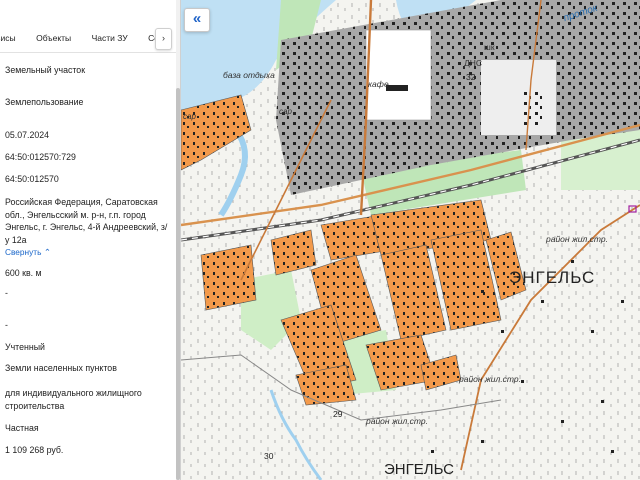  Describe the element at coordinates (419, 469) in the screenshot. I see `map-label-city-bottom: ЭНГЕЛЬС` at that location.